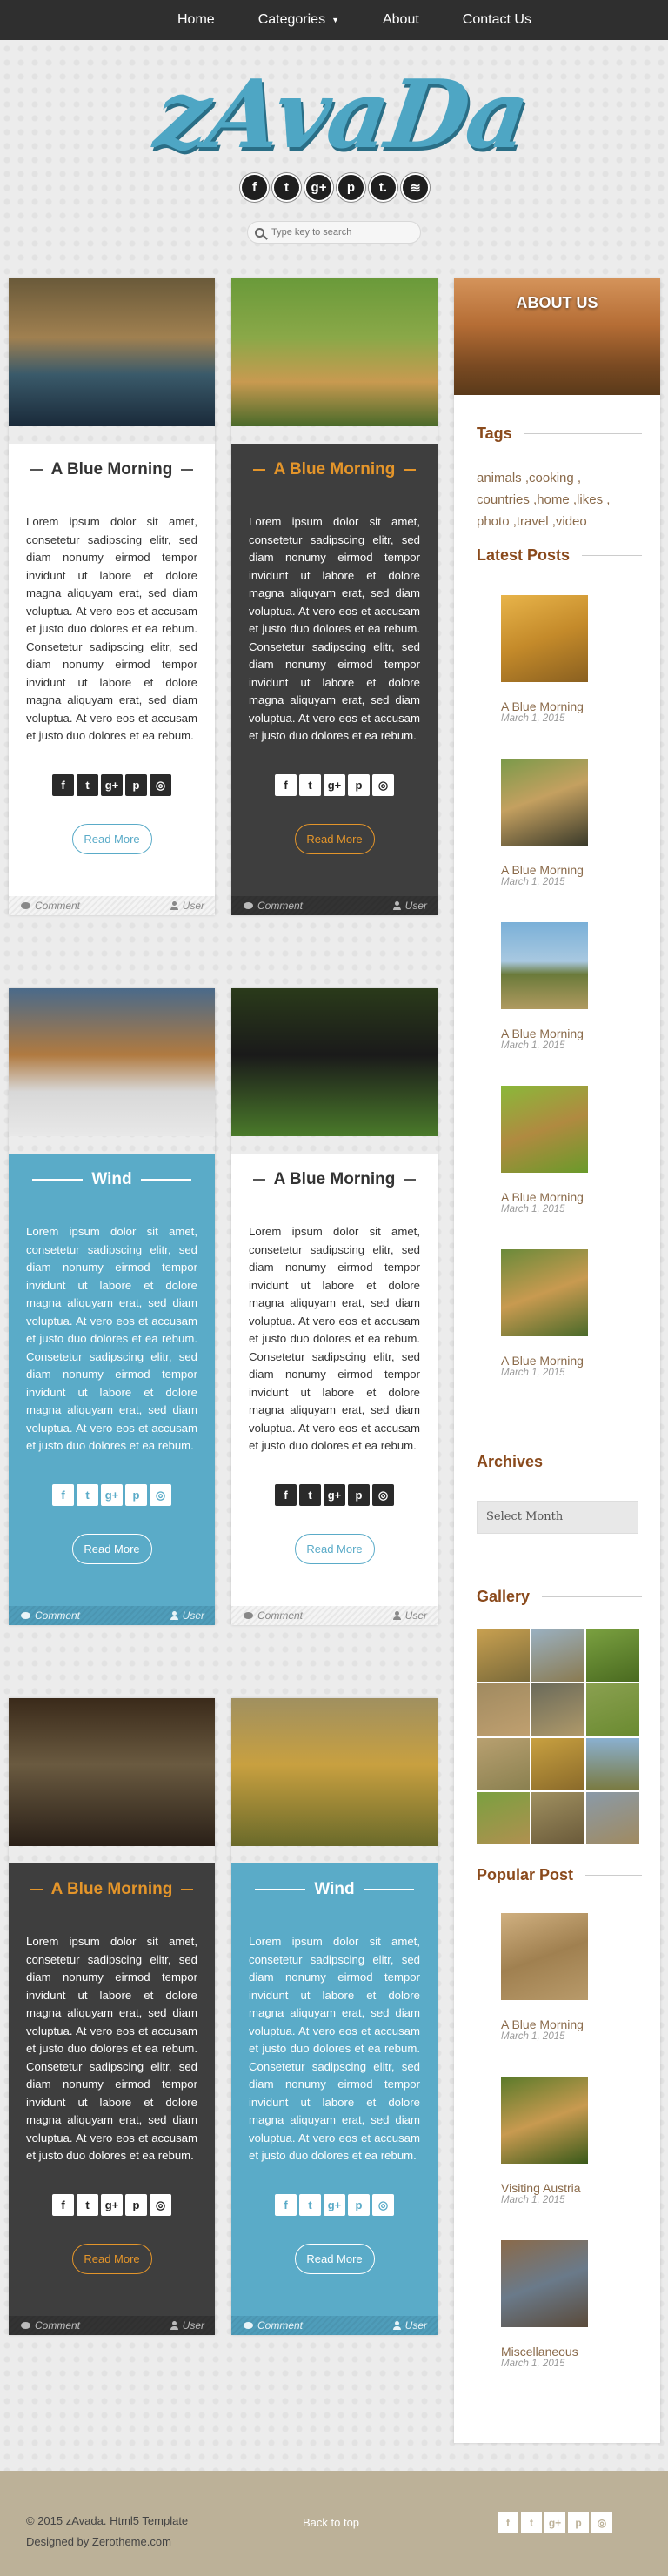  Describe the element at coordinates (111, 1179) in the screenshot. I see `post-title: Wind` at that location.